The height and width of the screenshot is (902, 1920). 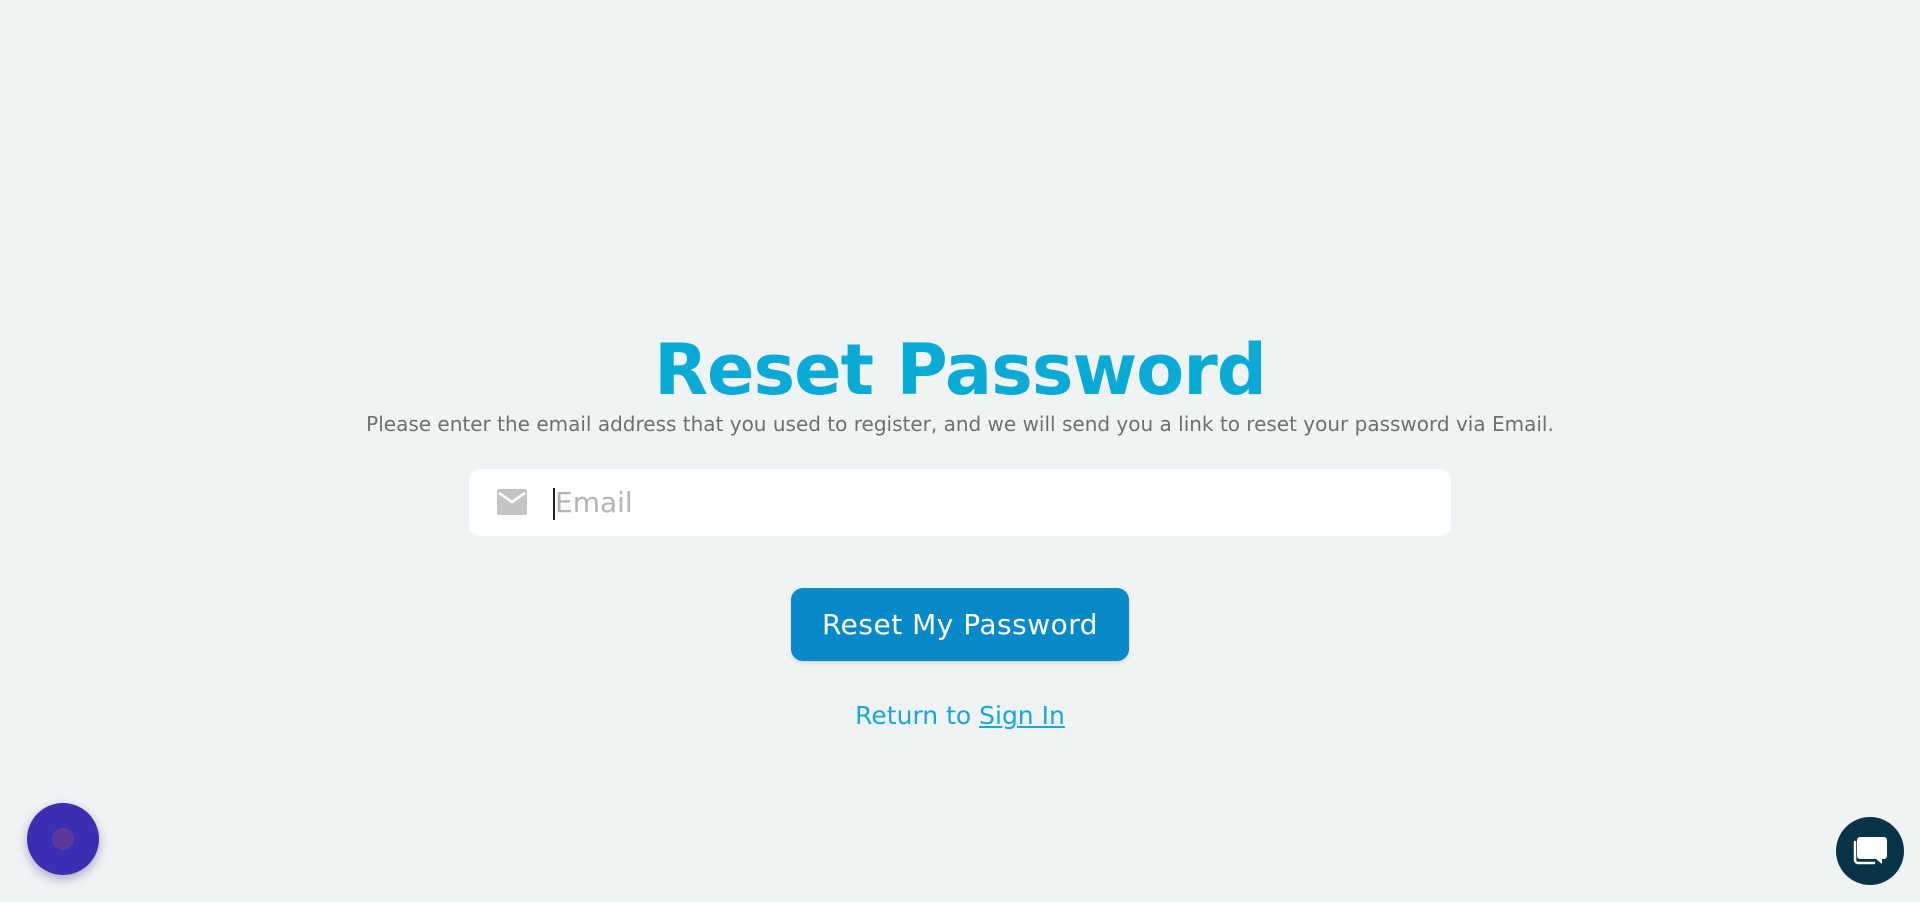 I want to click on sign-in-link: Sign In, so click(x=1022, y=715).